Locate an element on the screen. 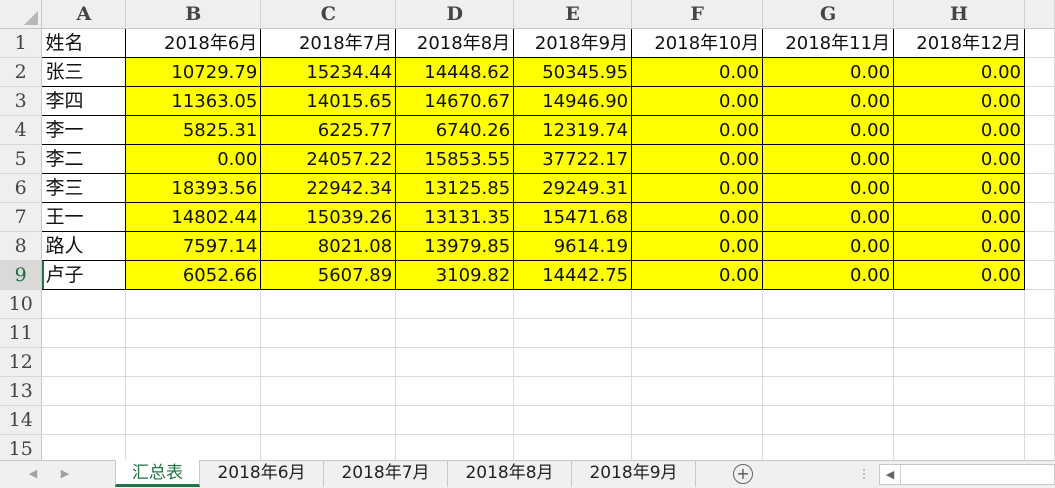  select-all-corner is located at coordinates (21, 14).